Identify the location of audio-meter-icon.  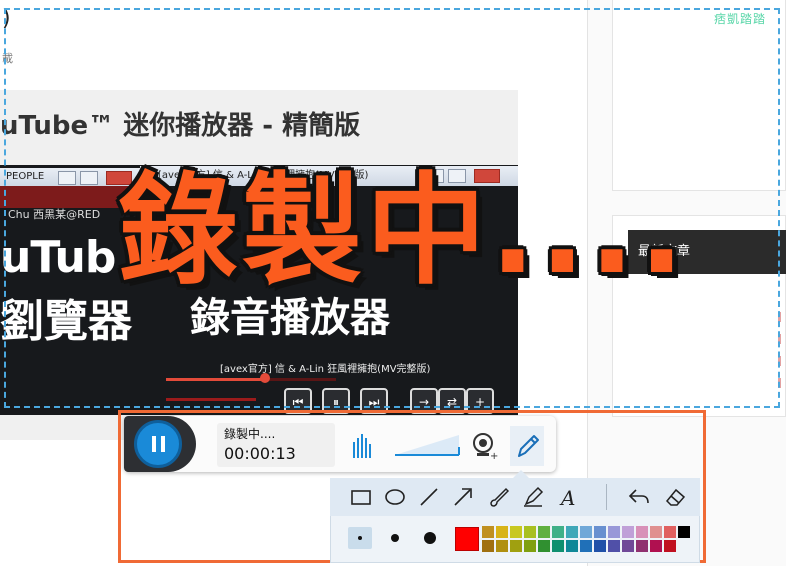
(362, 445).